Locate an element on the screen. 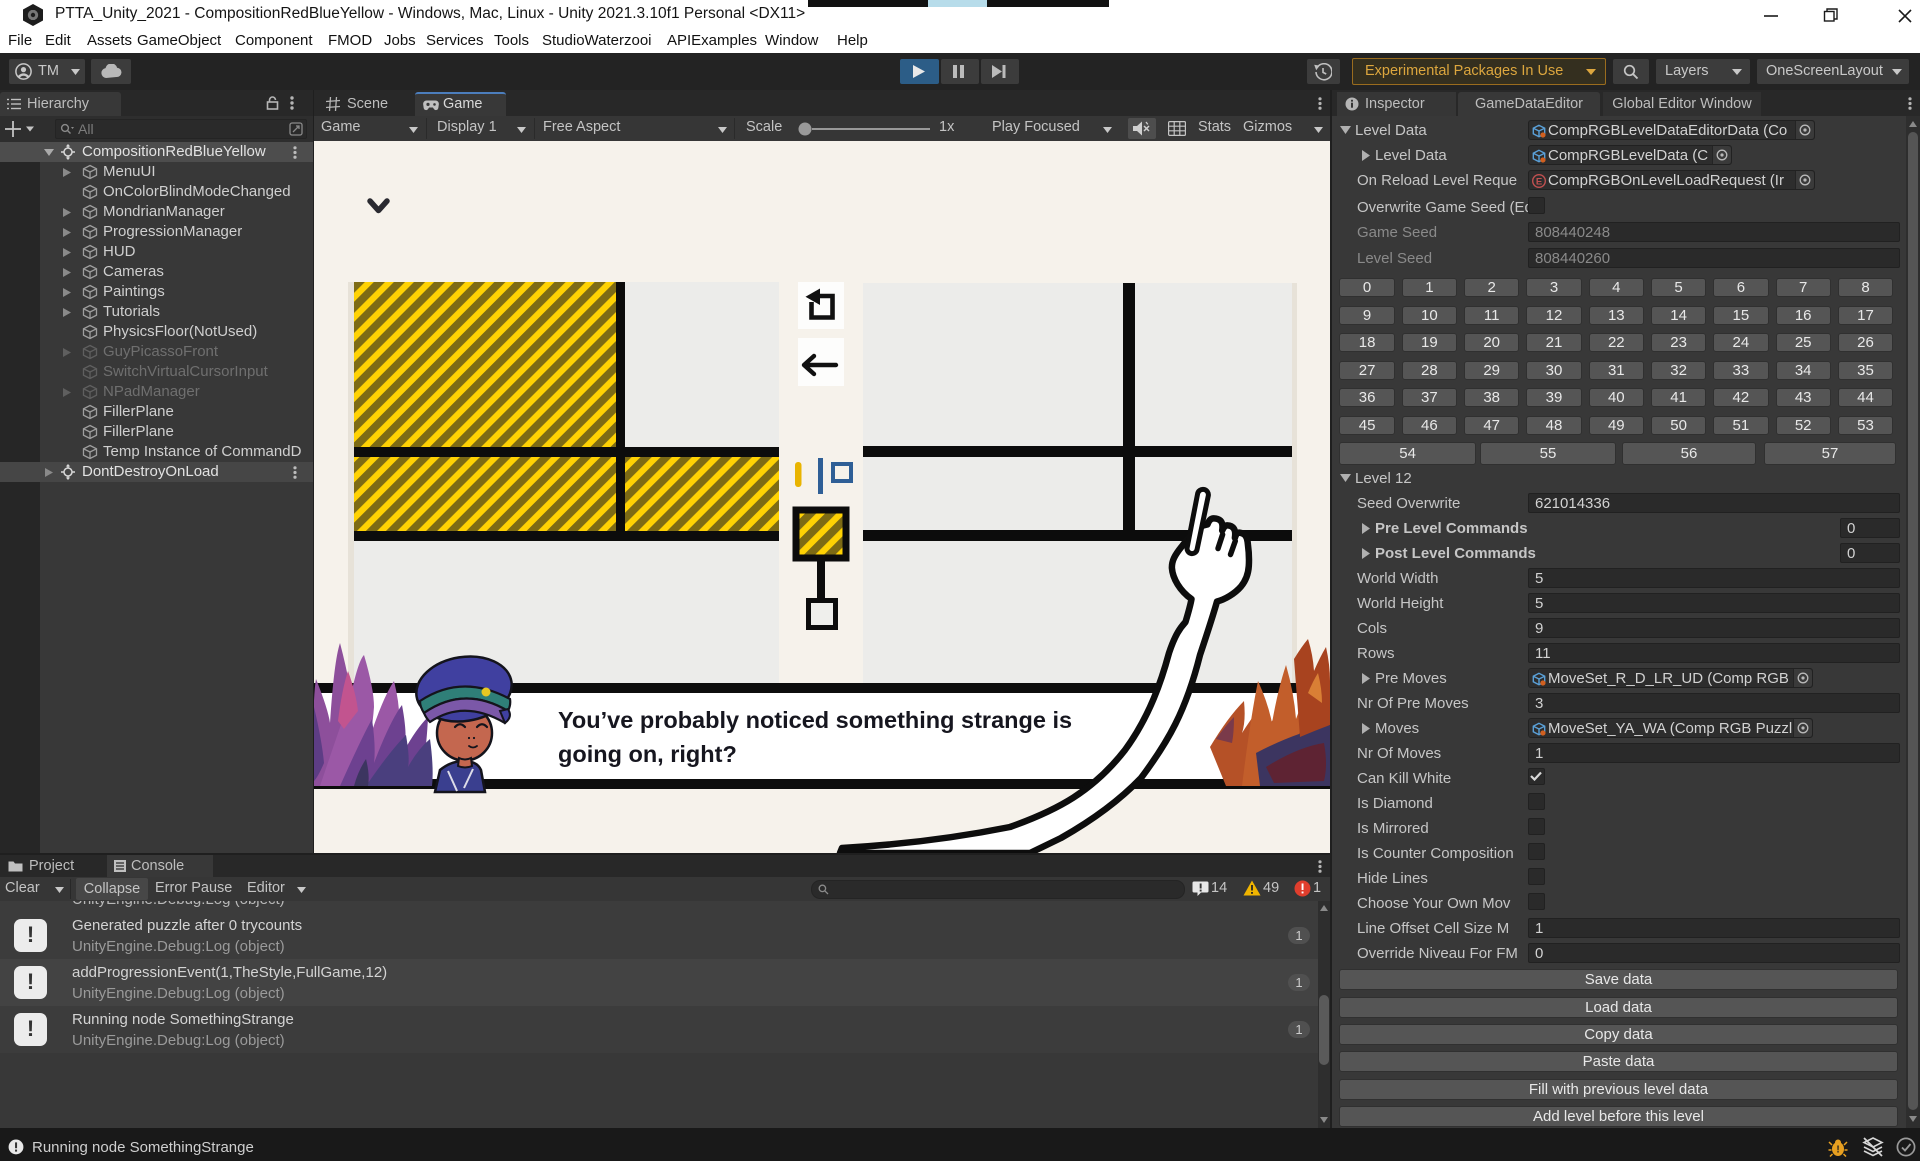  svg-text: E is located at coordinates (1539, 181).